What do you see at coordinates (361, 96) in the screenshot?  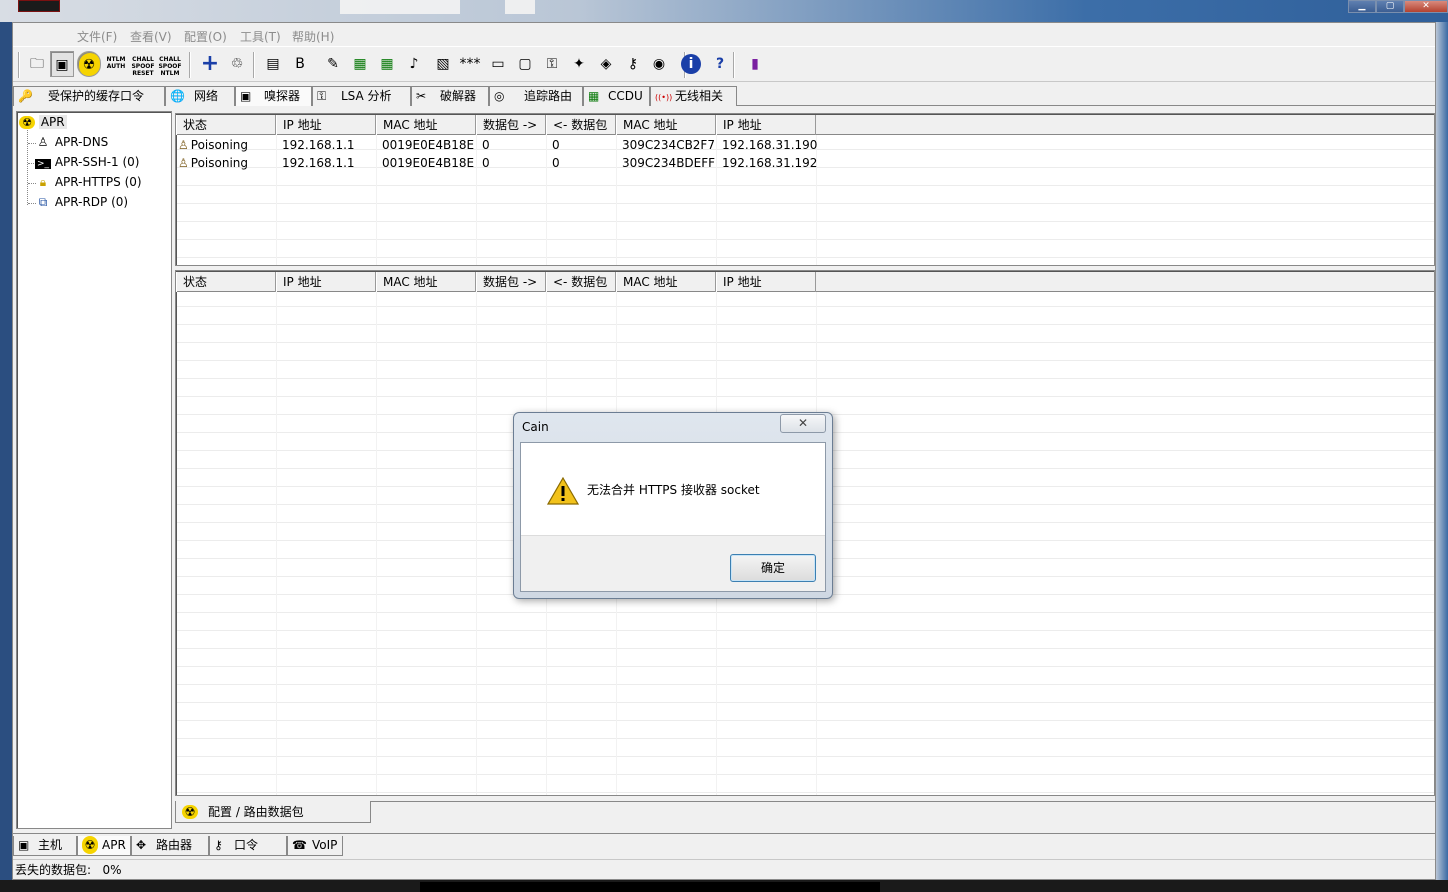 I see `tab-3: ⚿ LSA 分析` at bounding box center [361, 96].